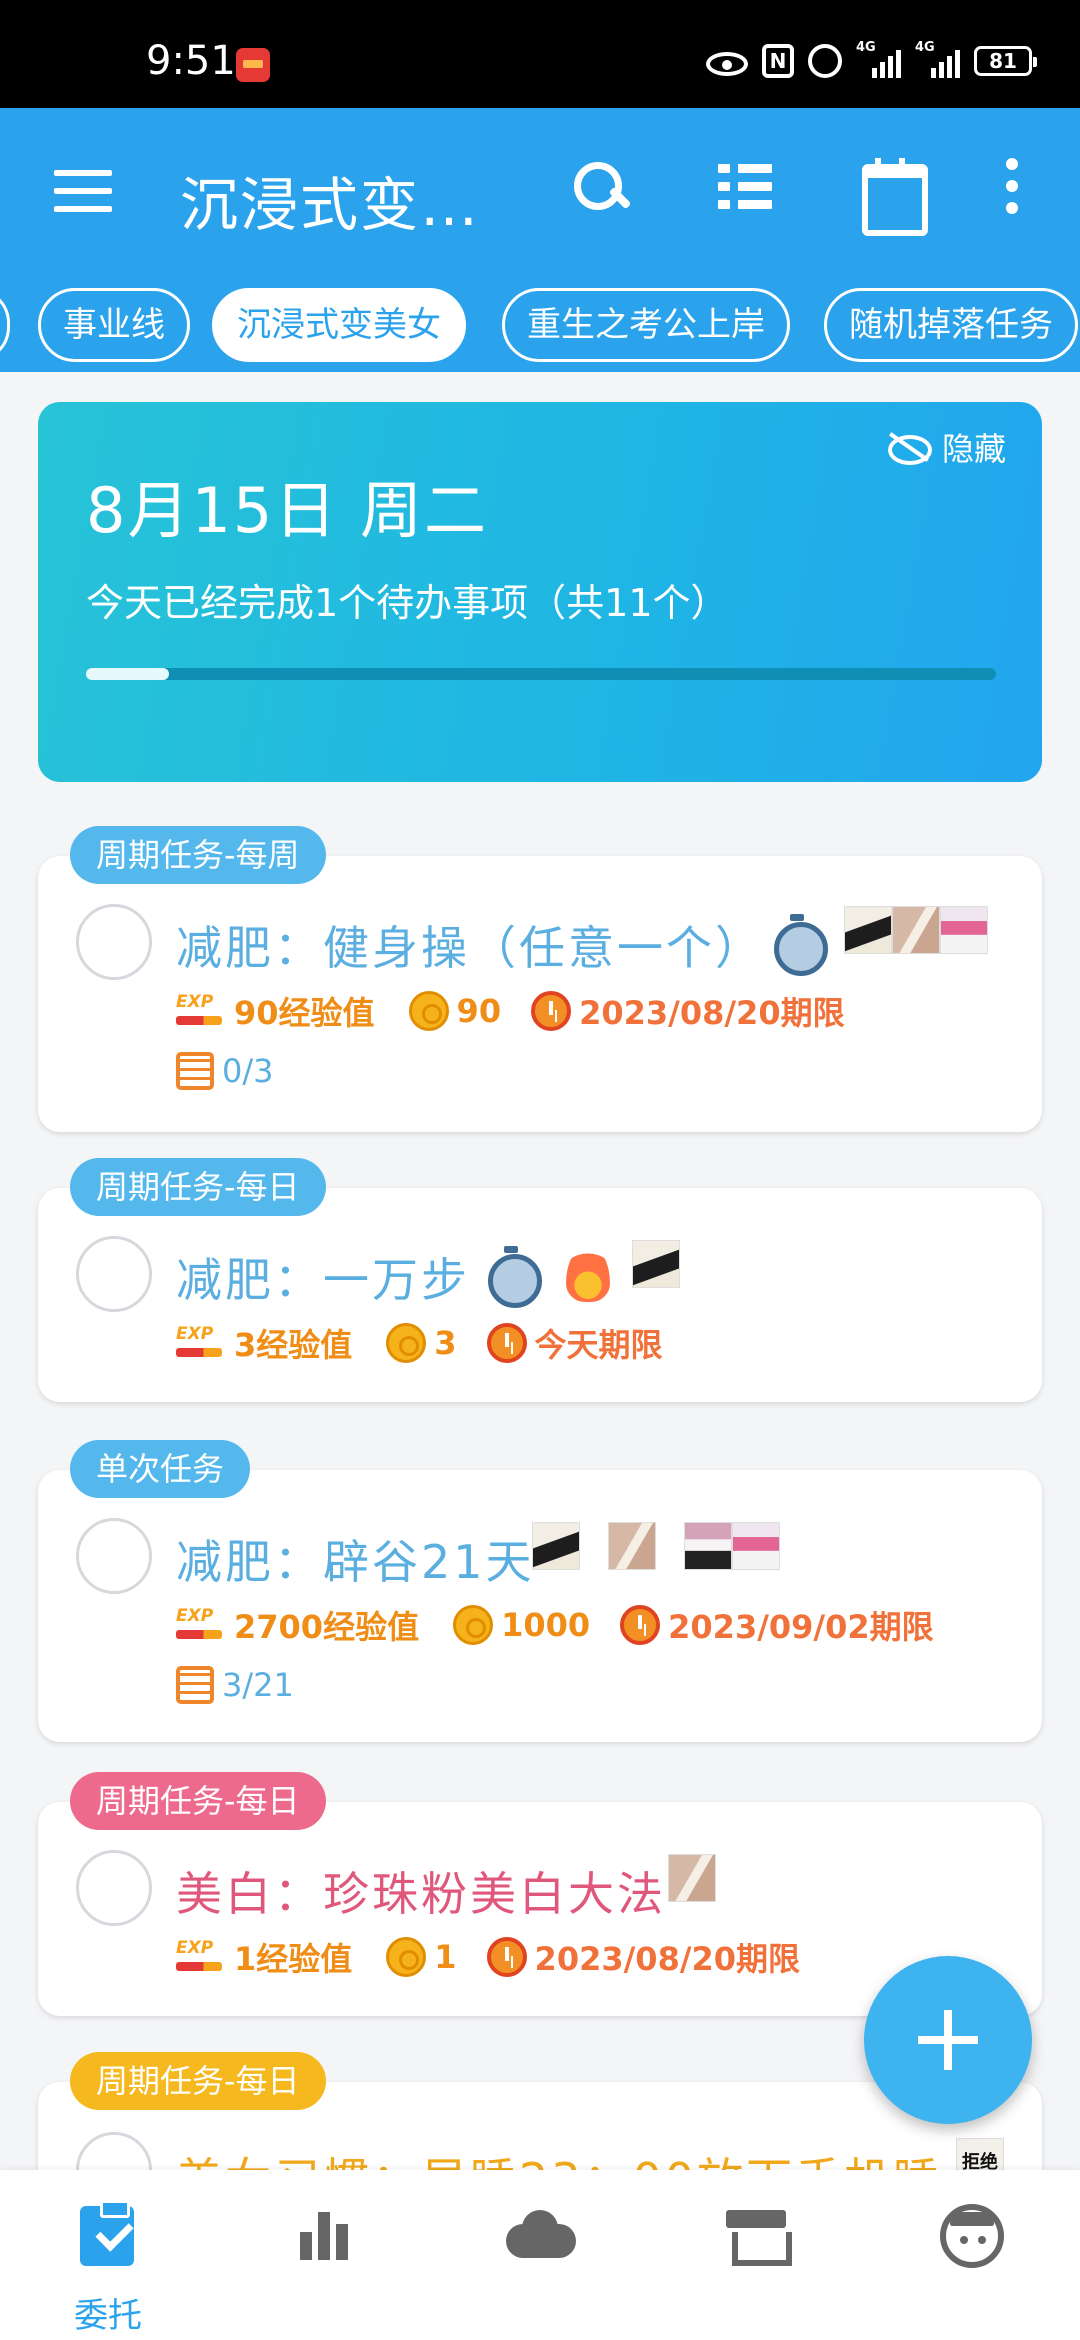 This screenshot has width=1080, height=2340. Describe the element at coordinates (778, 61) in the screenshot. I see `nfc-icon: N` at that location.